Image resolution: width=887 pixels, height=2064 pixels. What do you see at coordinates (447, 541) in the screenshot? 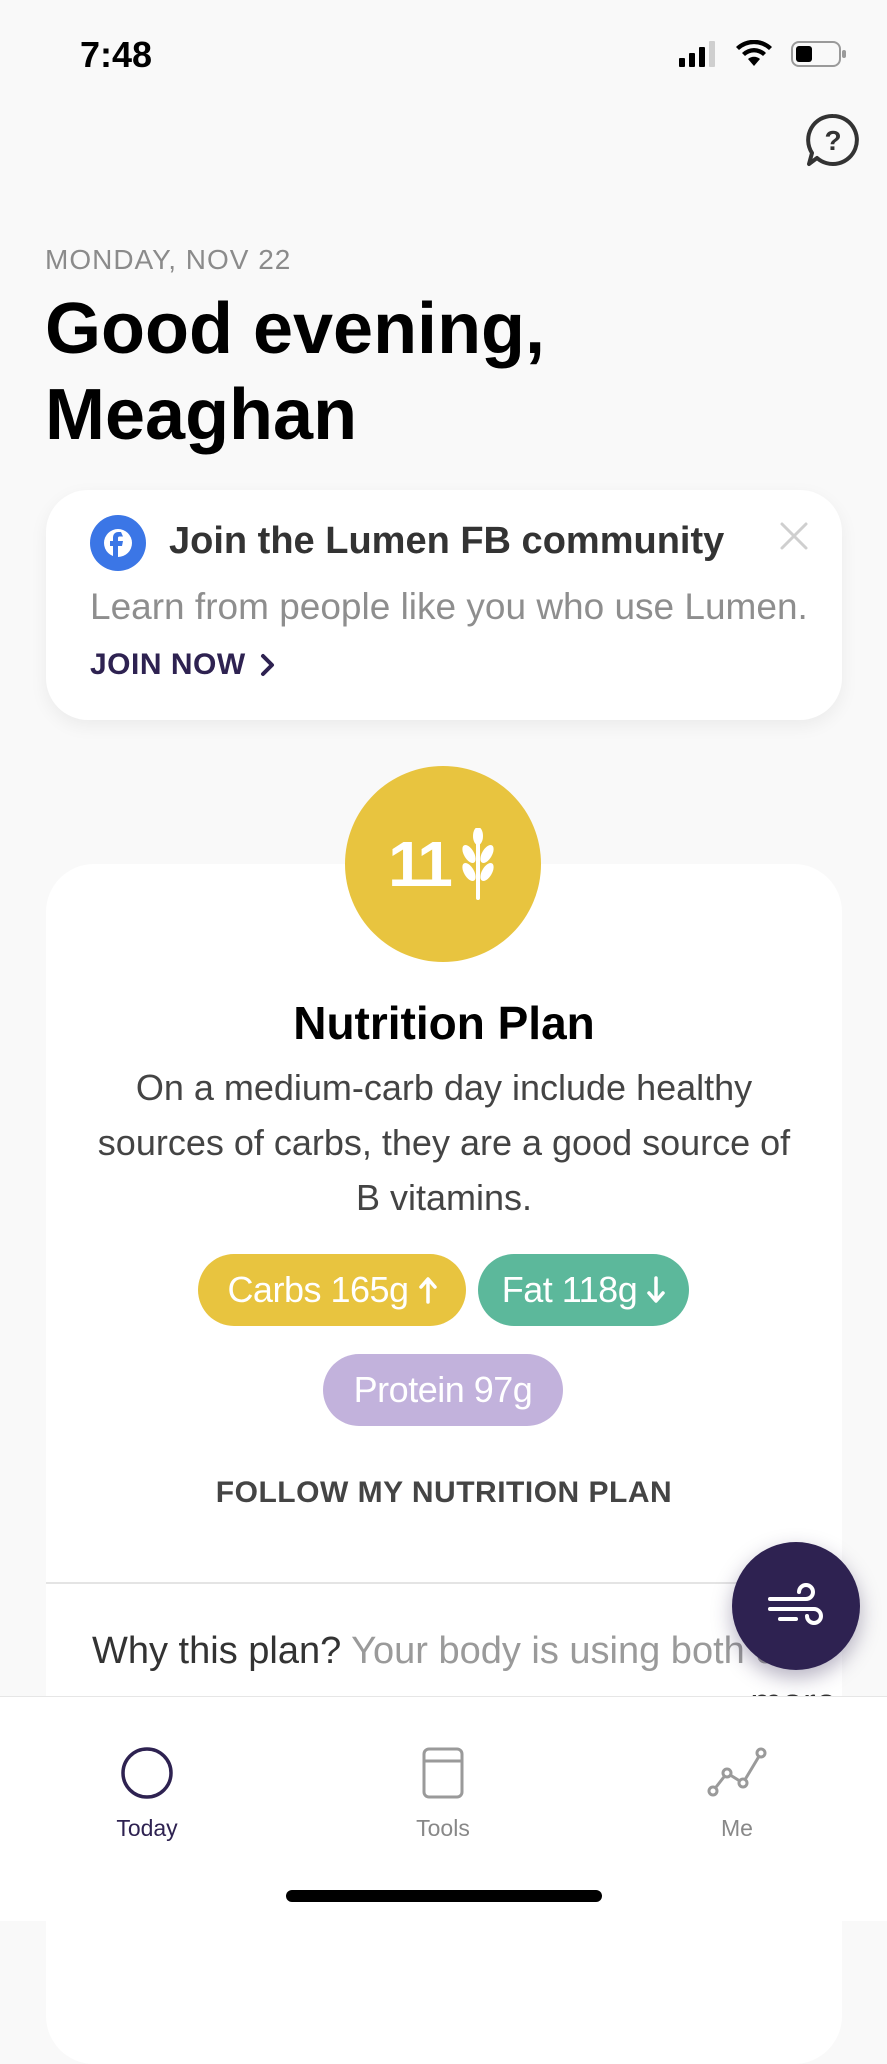
I see `fb-card-title: Join the Lumen FB community` at bounding box center [447, 541].